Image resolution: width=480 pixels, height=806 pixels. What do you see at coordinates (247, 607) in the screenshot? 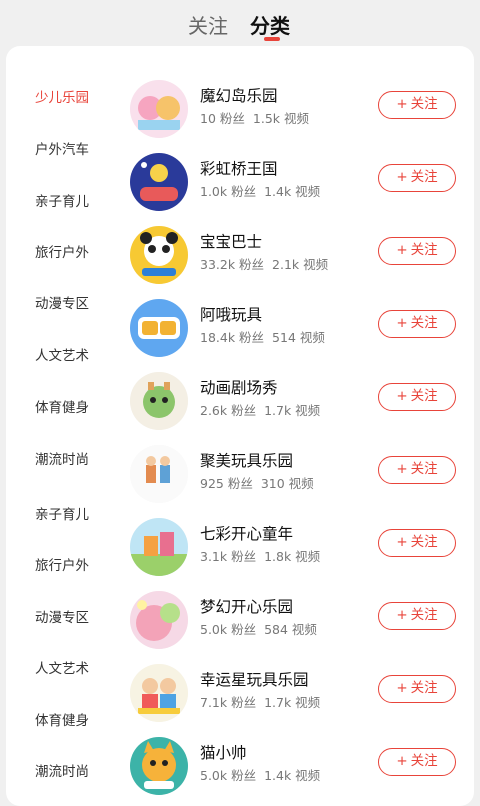
I see `channel-name: 梦幻开心乐园` at bounding box center [247, 607].